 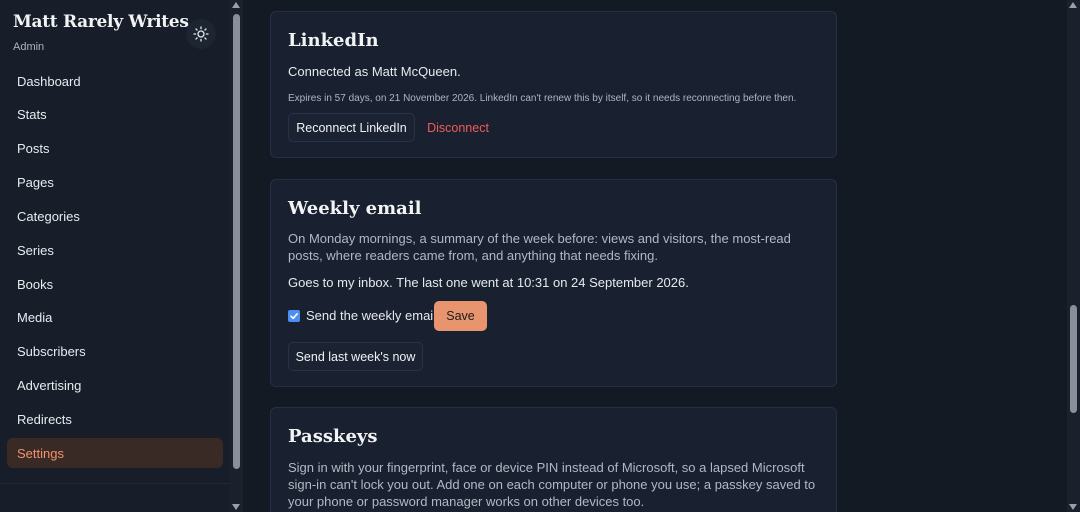 What do you see at coordinates (115, 483) in the screenshot?
I see `sidebar-divider` at bounding box center [115, 483].